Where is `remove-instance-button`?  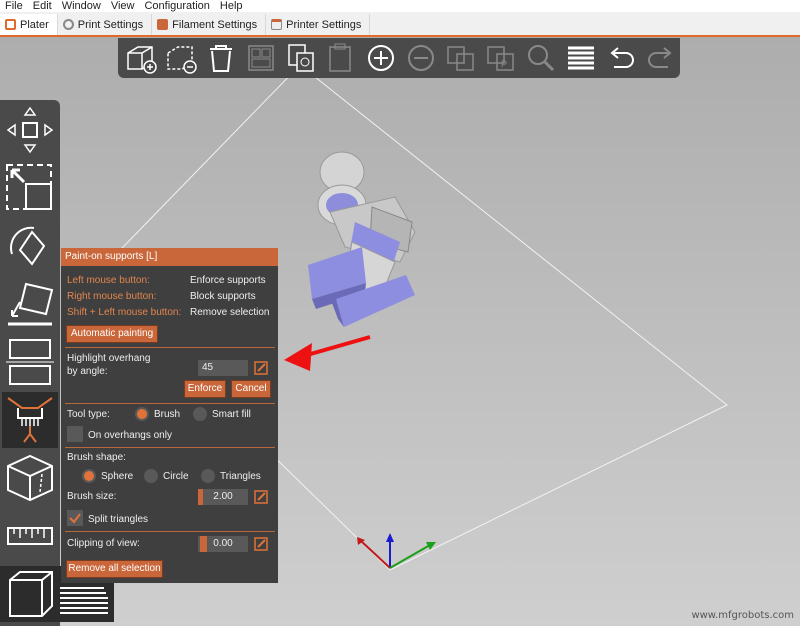
remove-instance-button is located at coordinates (421, 58).